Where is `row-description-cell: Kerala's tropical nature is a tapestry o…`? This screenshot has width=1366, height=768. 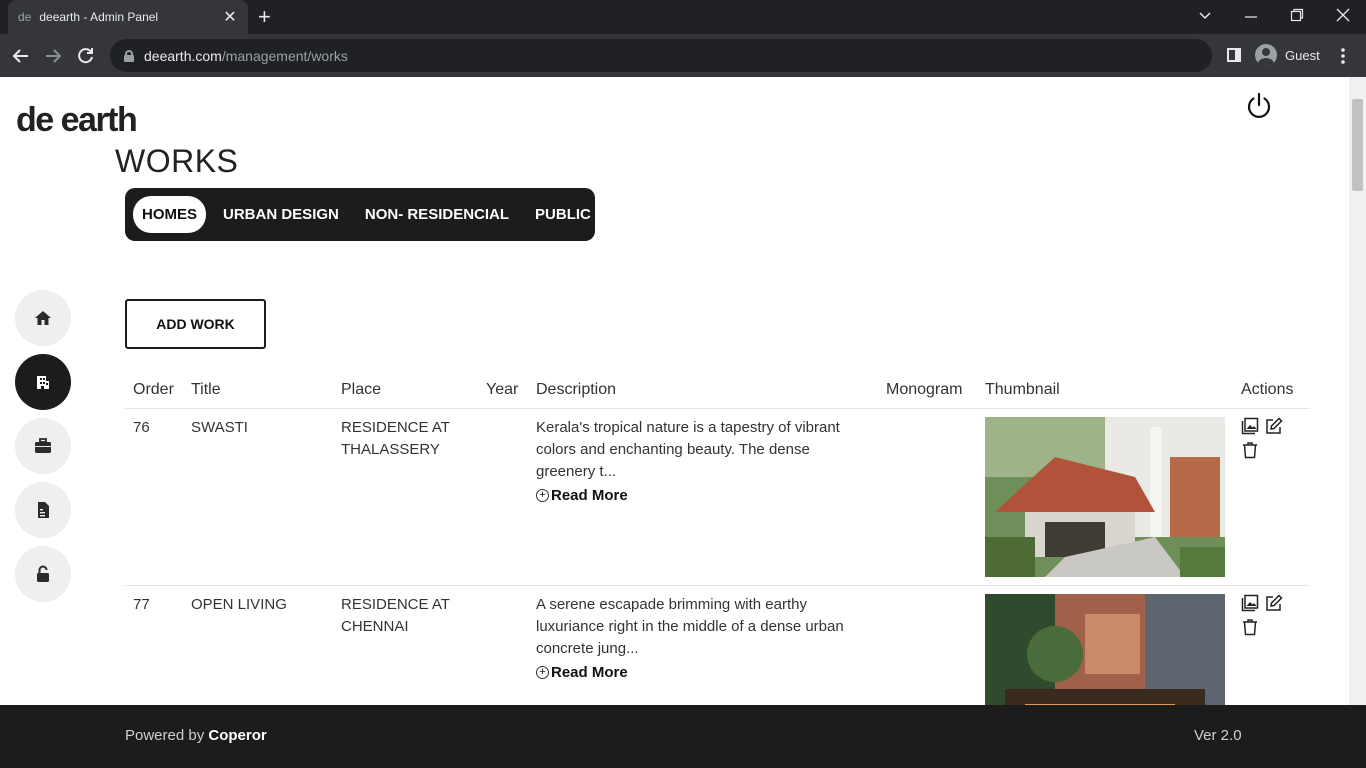
row-description-cell: Kerala's tropical nature is a tapestry o… is located at coordinates (703, 497).